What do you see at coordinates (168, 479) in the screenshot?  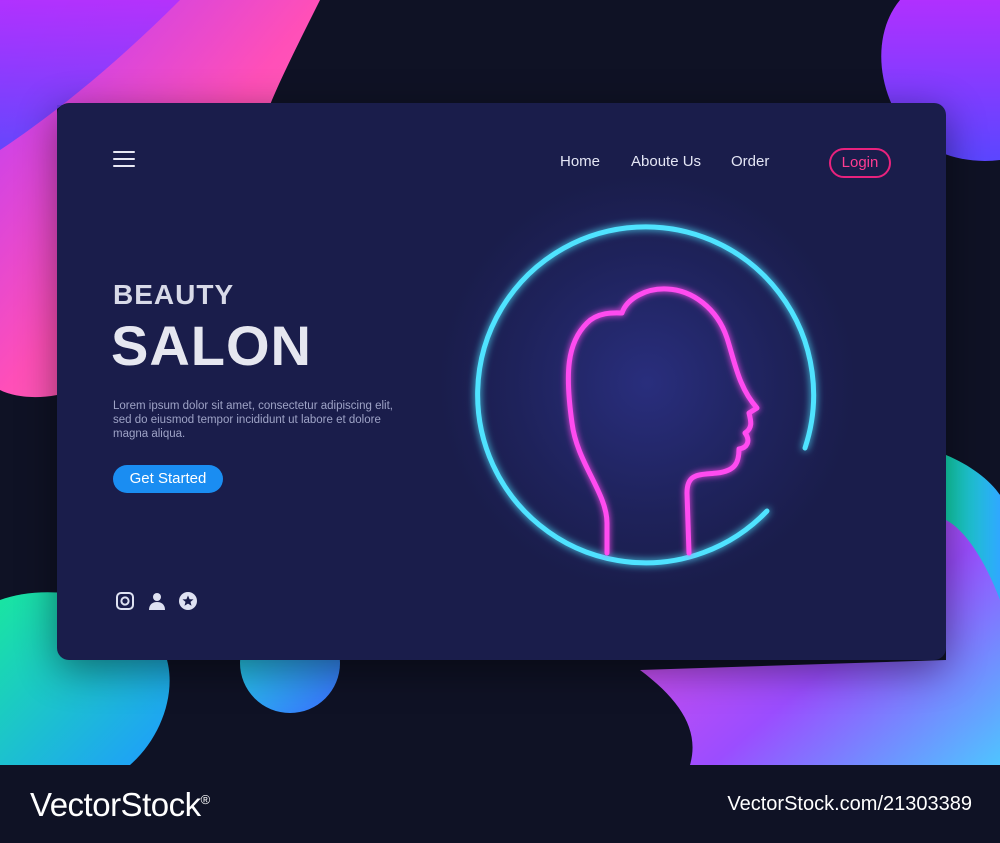 I see `get-started-button: Get Started` at bounding box center [168, 479].